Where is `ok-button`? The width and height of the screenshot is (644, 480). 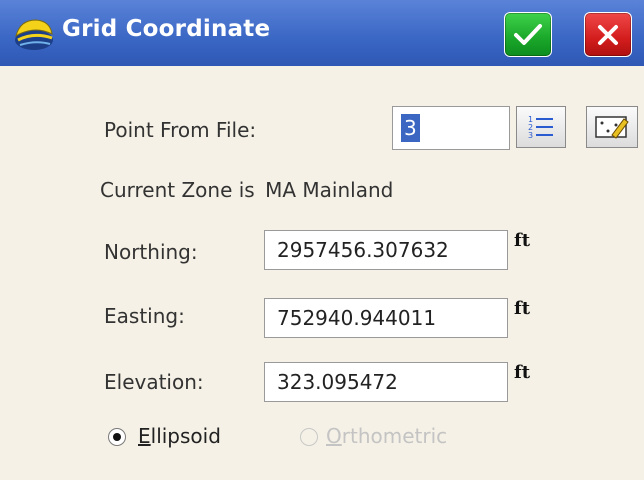 ok-button is located at coordinates (528, 34).